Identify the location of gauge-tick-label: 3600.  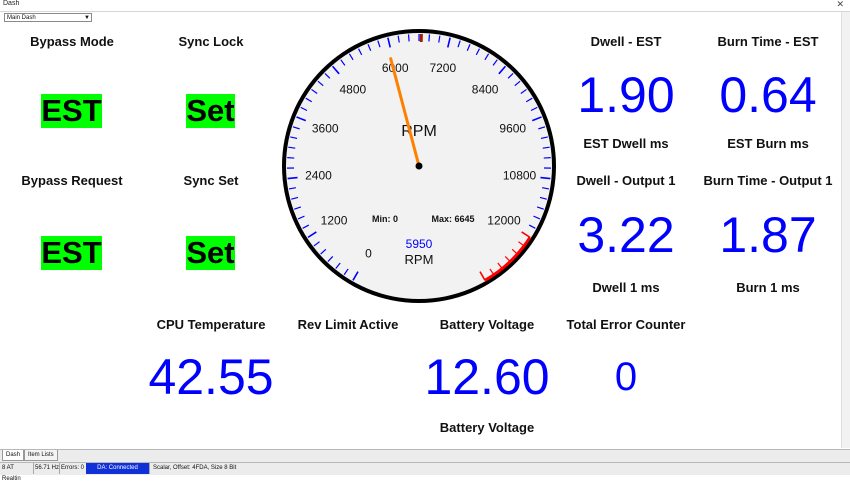
(325, 128).